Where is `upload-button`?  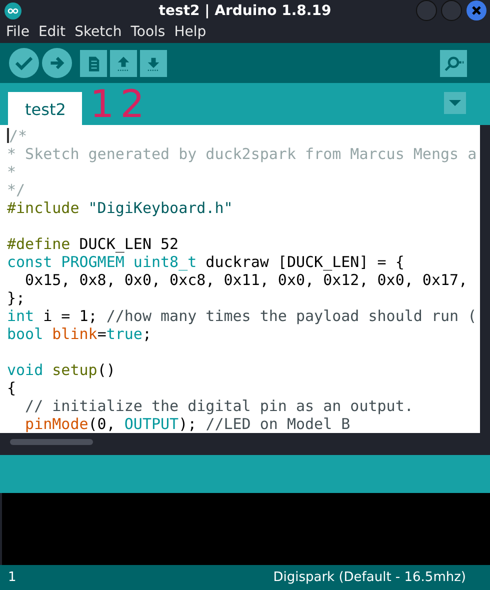
upload-button is located at coordinates (57, 63).